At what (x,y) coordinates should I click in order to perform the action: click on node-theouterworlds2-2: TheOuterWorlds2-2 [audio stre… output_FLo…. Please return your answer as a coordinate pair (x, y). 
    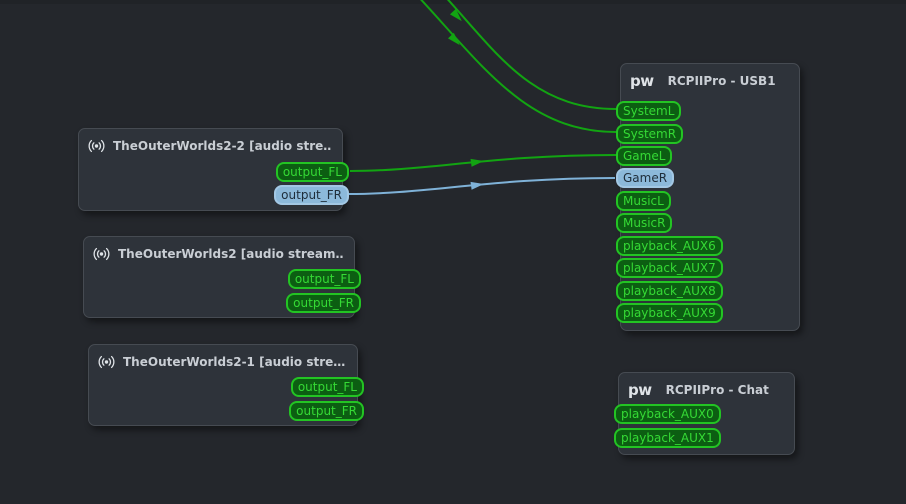
    Looking at the image, I should click on (213, 169).